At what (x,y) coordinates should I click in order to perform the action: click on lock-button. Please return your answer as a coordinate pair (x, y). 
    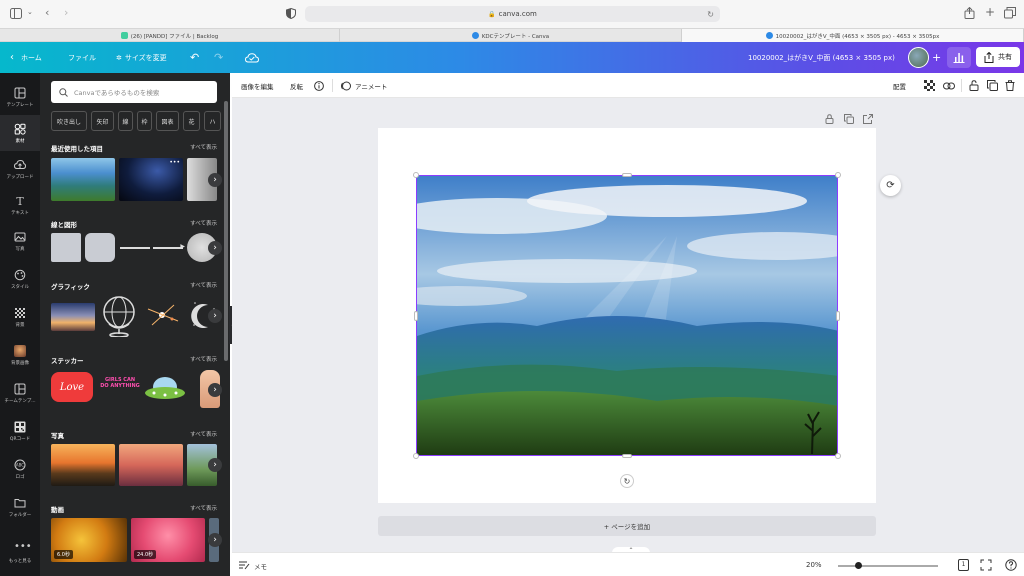
    Looking at the image, I should click on (974, 85).